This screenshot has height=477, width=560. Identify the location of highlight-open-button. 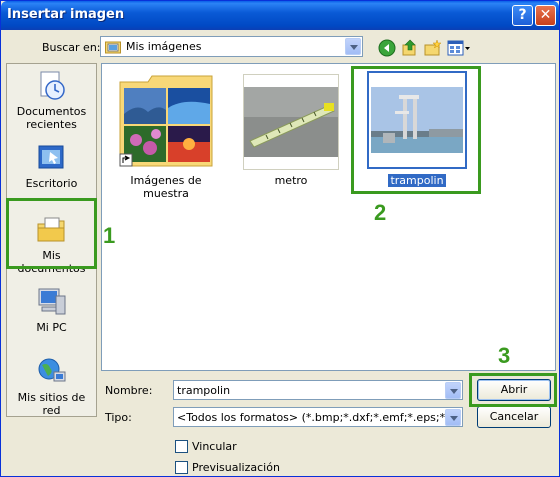
(513, 390).